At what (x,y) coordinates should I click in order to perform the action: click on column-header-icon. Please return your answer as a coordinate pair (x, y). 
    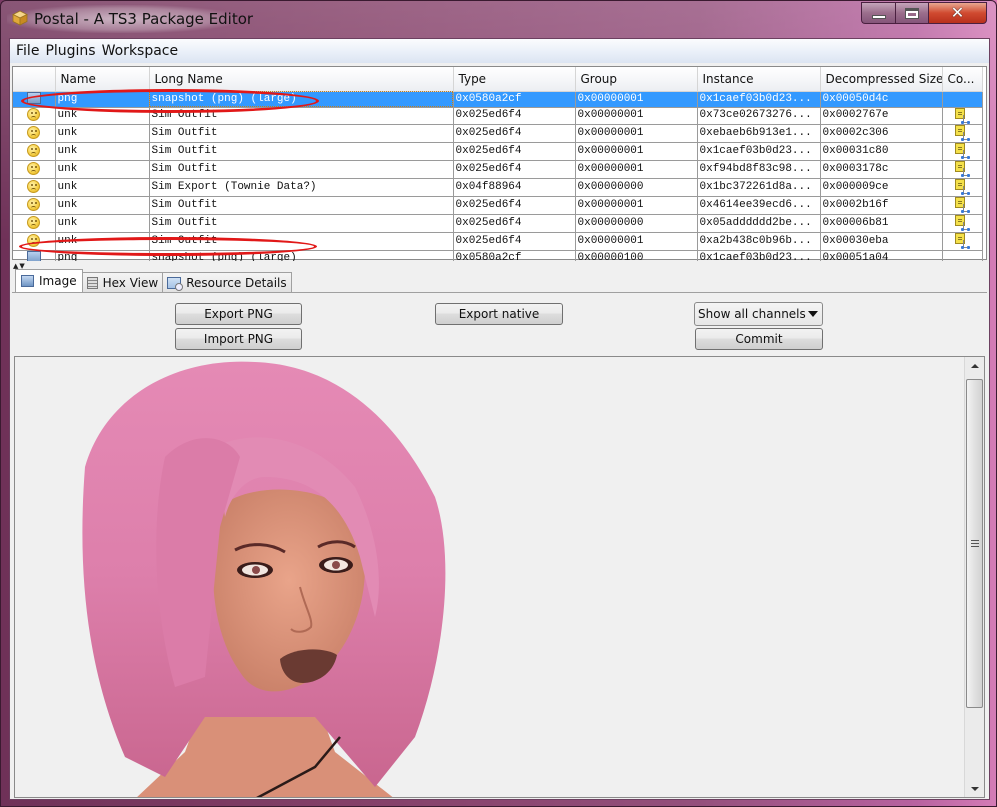
    Looking at the image, I should click on (34, 79).